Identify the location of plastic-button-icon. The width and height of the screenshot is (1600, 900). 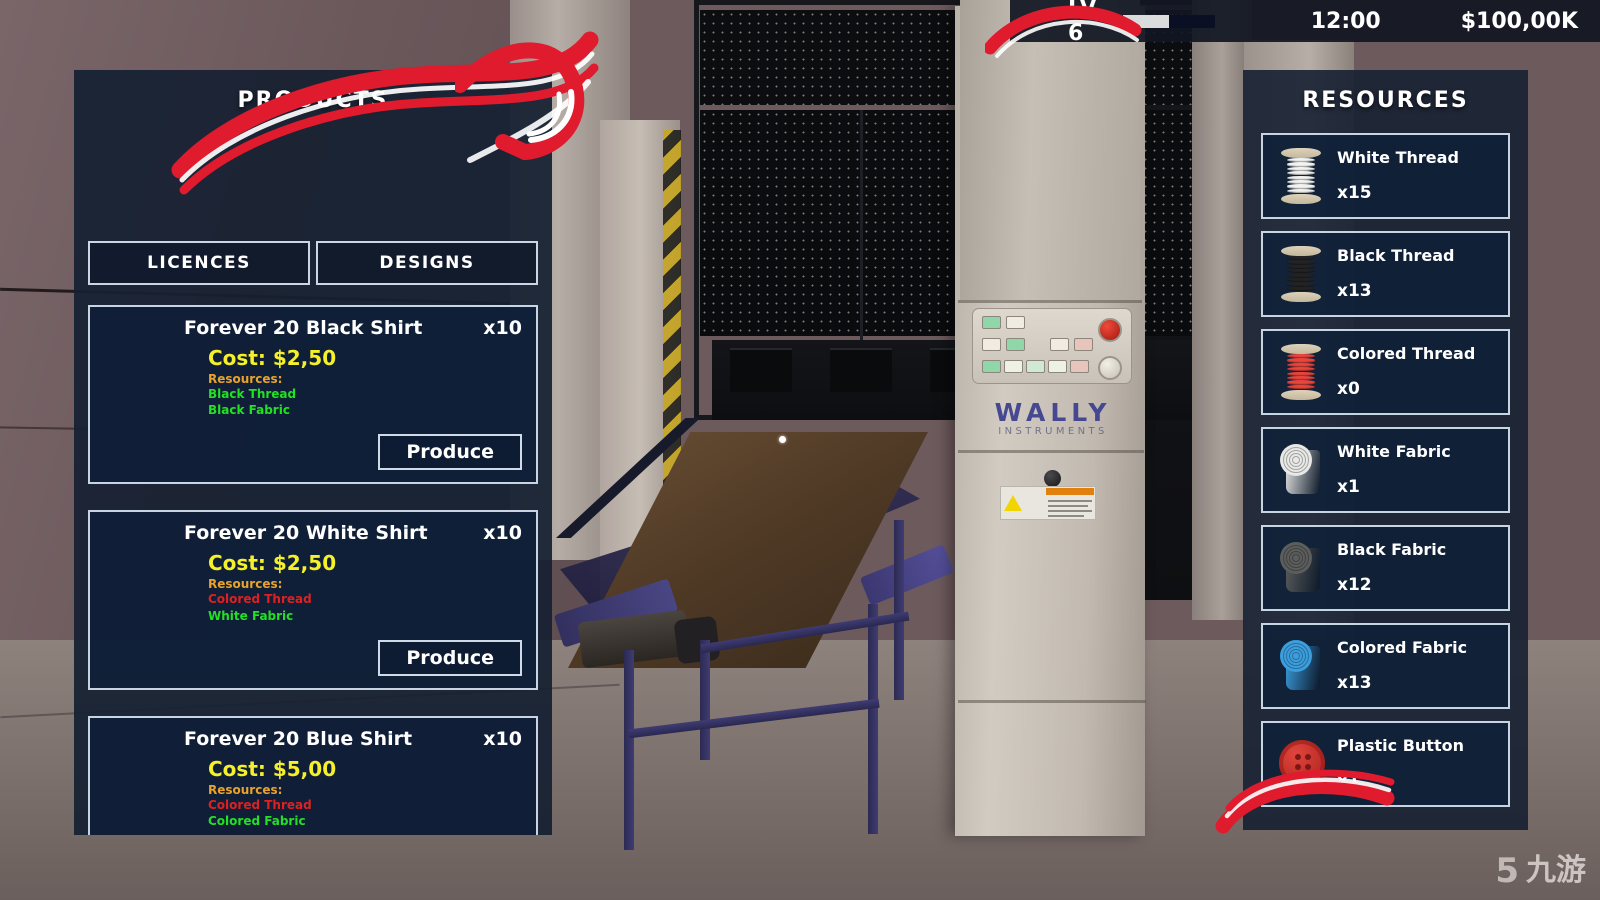
(1301, 762).